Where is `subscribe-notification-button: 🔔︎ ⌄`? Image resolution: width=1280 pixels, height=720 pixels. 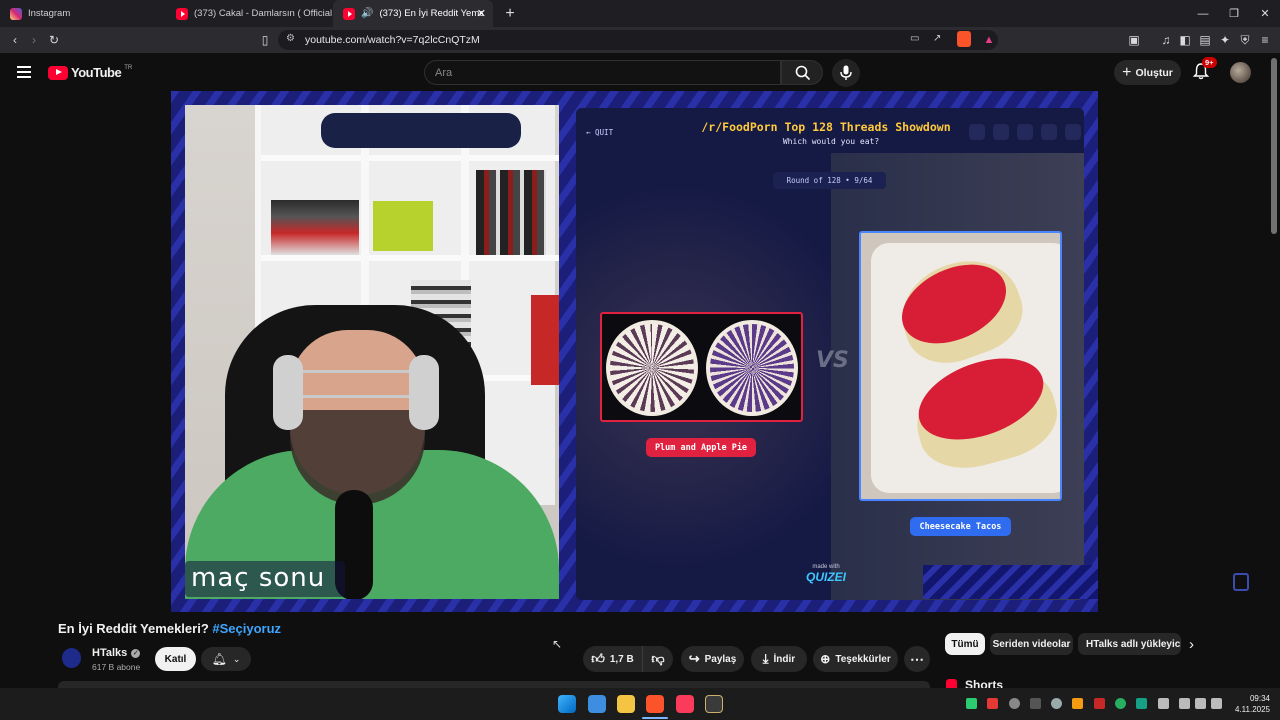 subscribe-notification-button: 🔔︎ ⌄ is located at coordinates (226, 659).